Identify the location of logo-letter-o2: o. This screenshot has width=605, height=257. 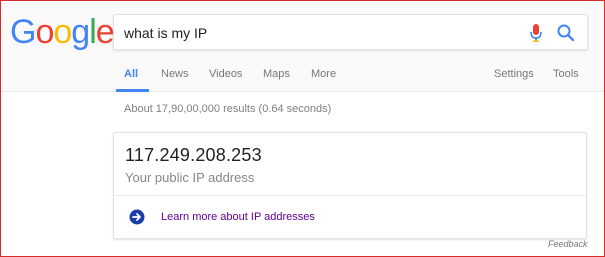
(62, 32).